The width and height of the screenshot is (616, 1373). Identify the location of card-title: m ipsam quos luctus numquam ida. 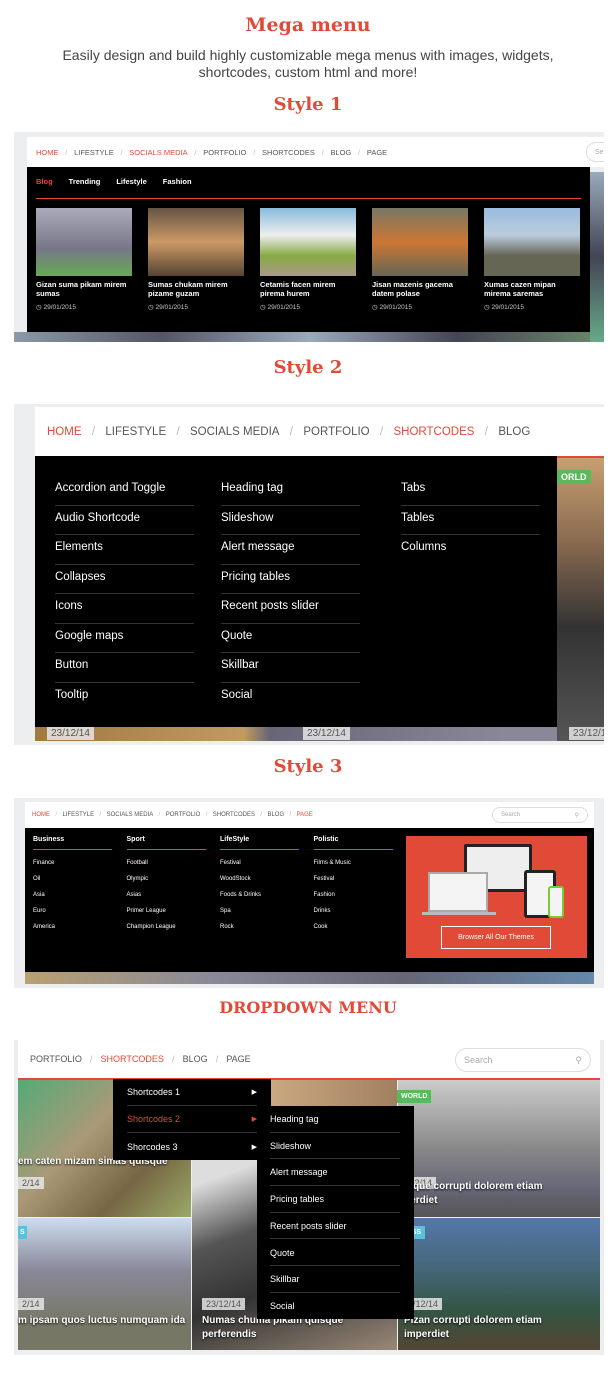
(107, 1321).